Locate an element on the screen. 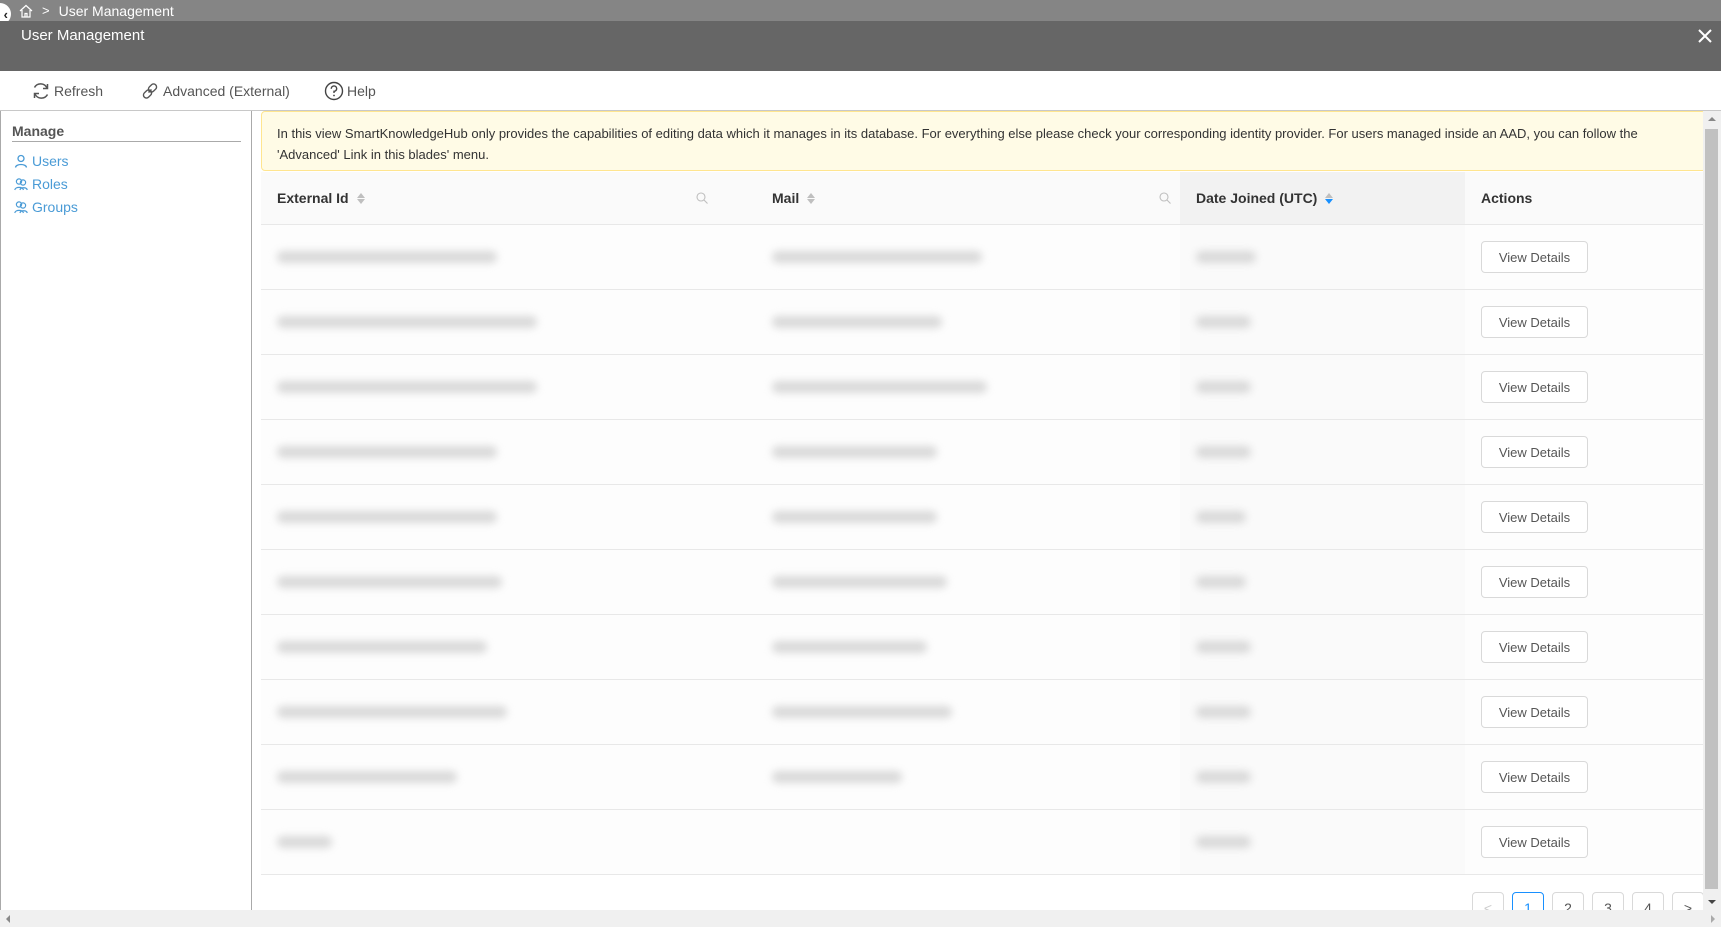 The width and height of the screenshot is (1721, 927). user-icon is located at coordinates (21, 161).